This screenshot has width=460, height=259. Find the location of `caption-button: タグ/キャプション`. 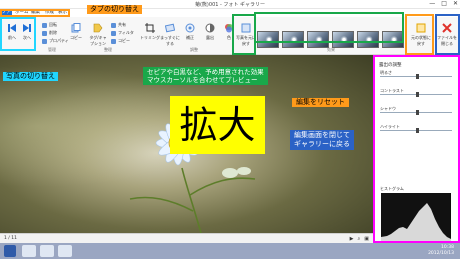

caption-button: タグ/キャプション is located at coordinates (98, 35).